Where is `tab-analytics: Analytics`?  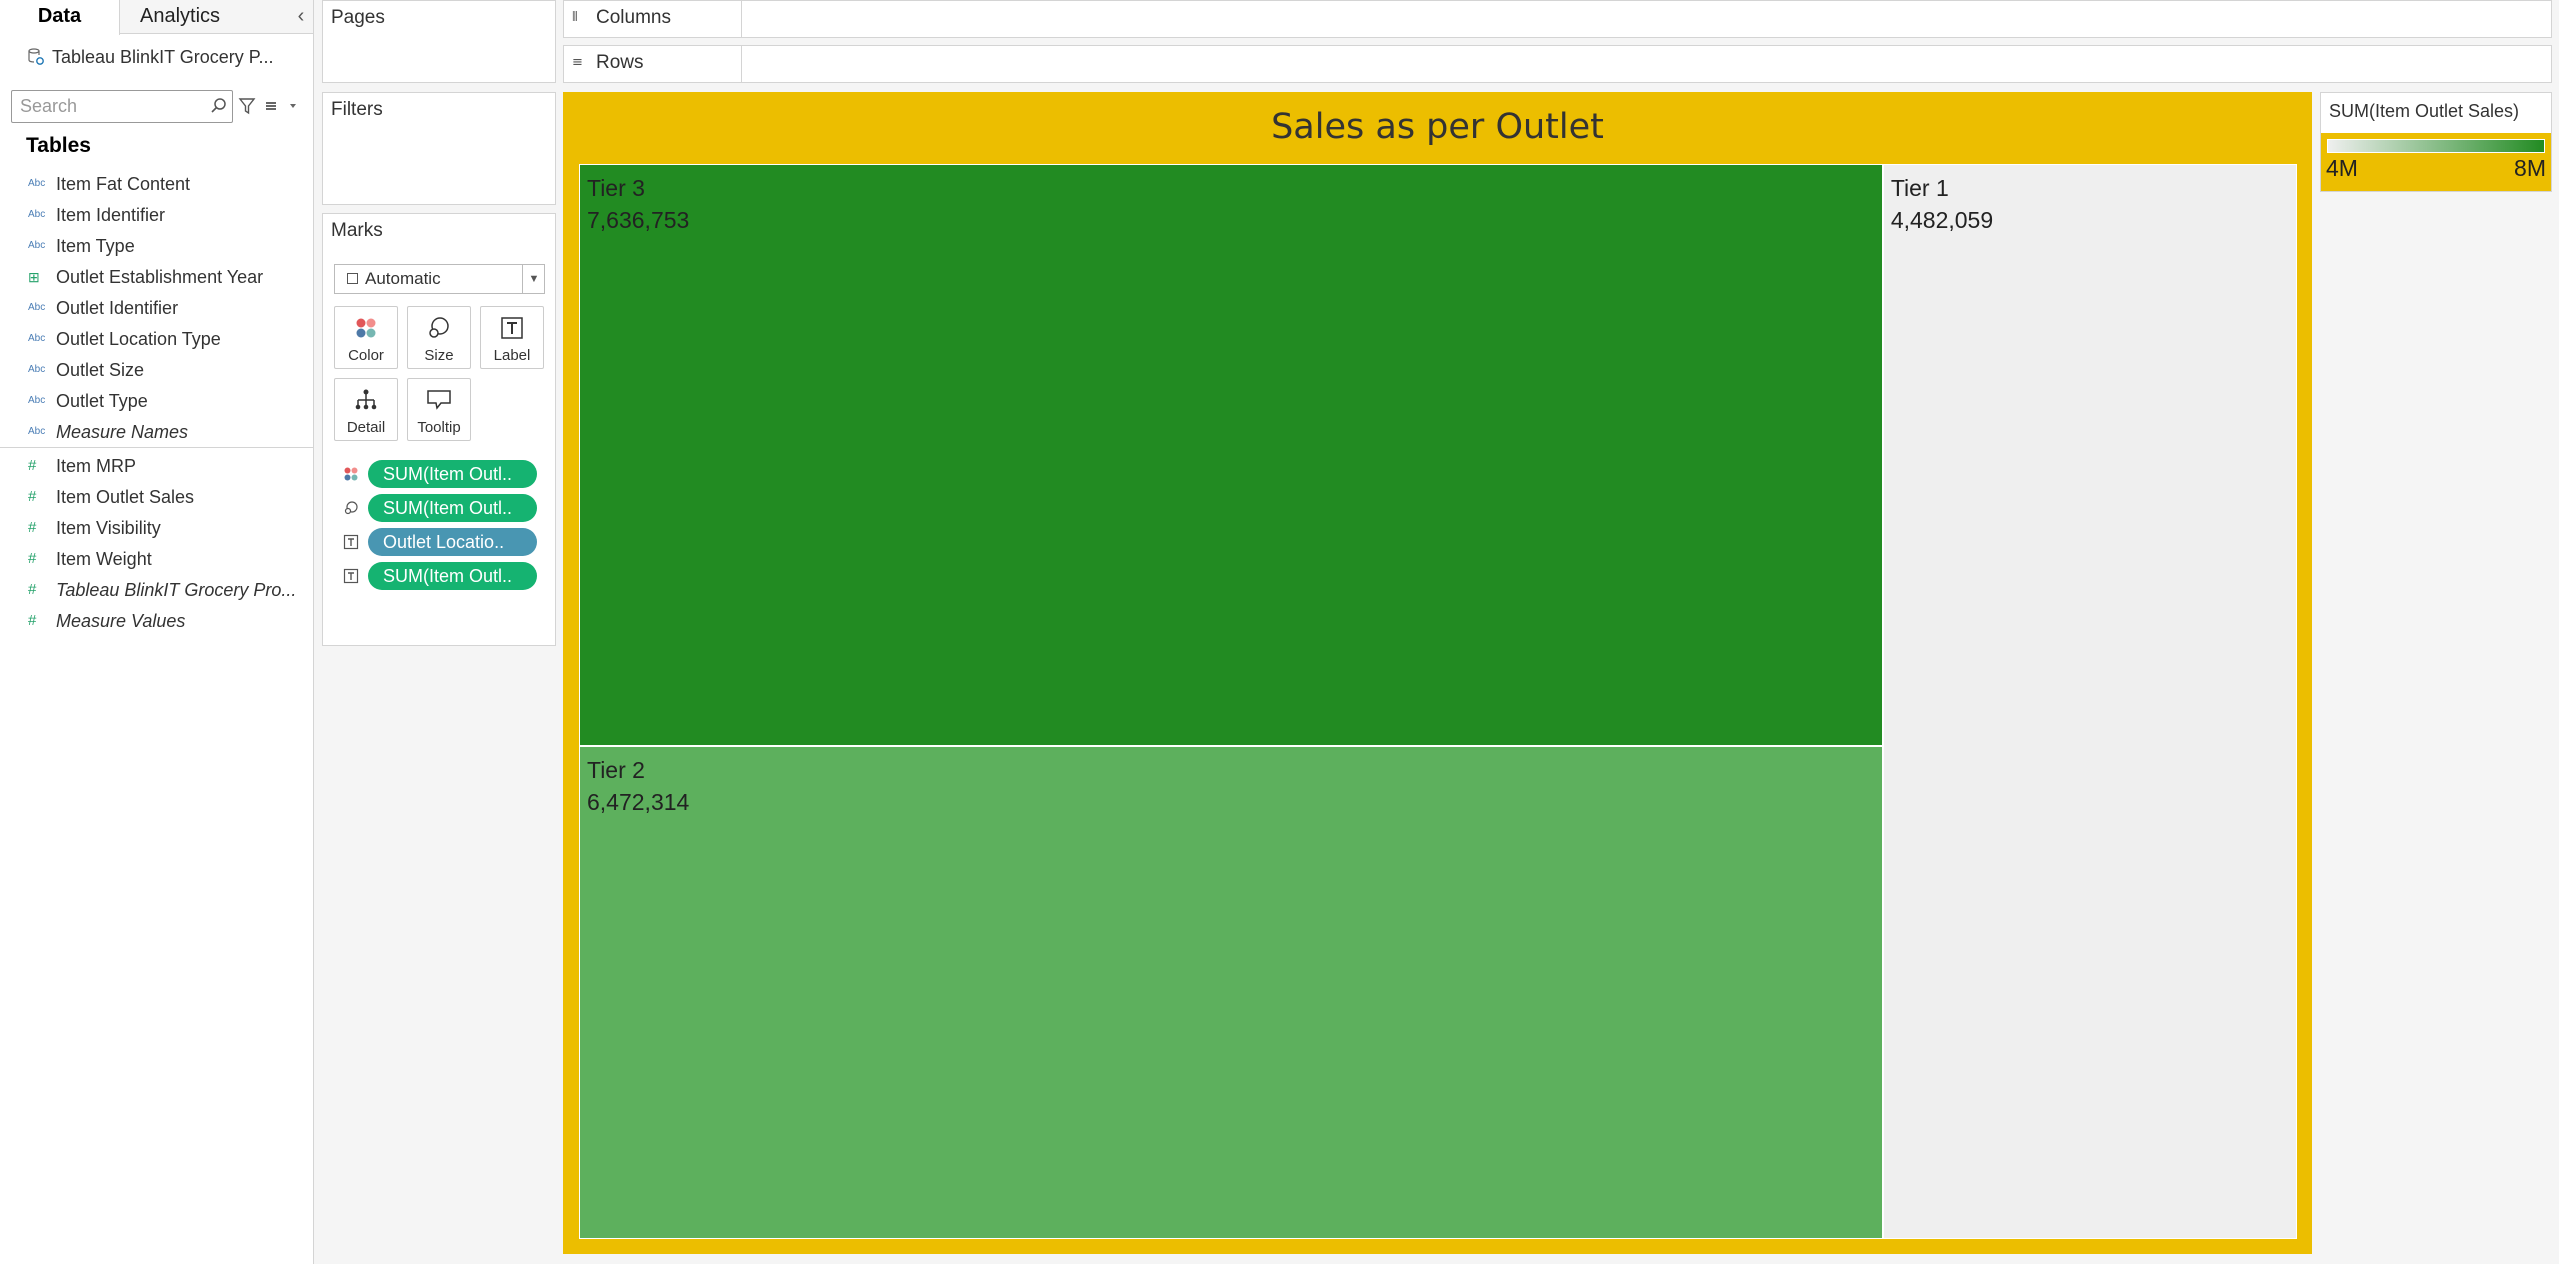
tab-analytics: Analytics is located at coordinates (180, 17).